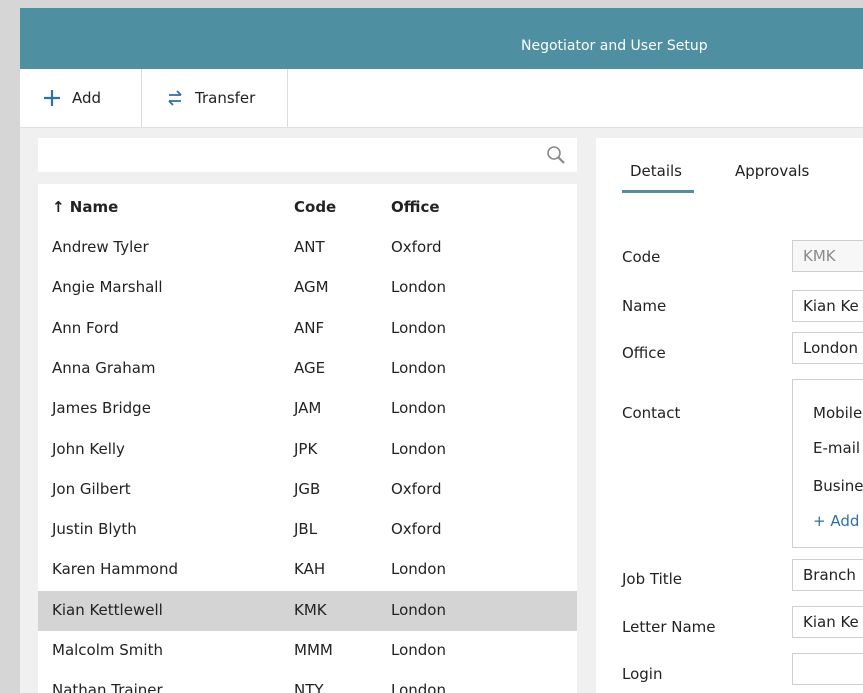 This screenshot has width=863, height=693. What do you see at coordinates (652, 579) in the screenshot?
I see `job-title-label: Job Title` at bounding box center [652, 579].